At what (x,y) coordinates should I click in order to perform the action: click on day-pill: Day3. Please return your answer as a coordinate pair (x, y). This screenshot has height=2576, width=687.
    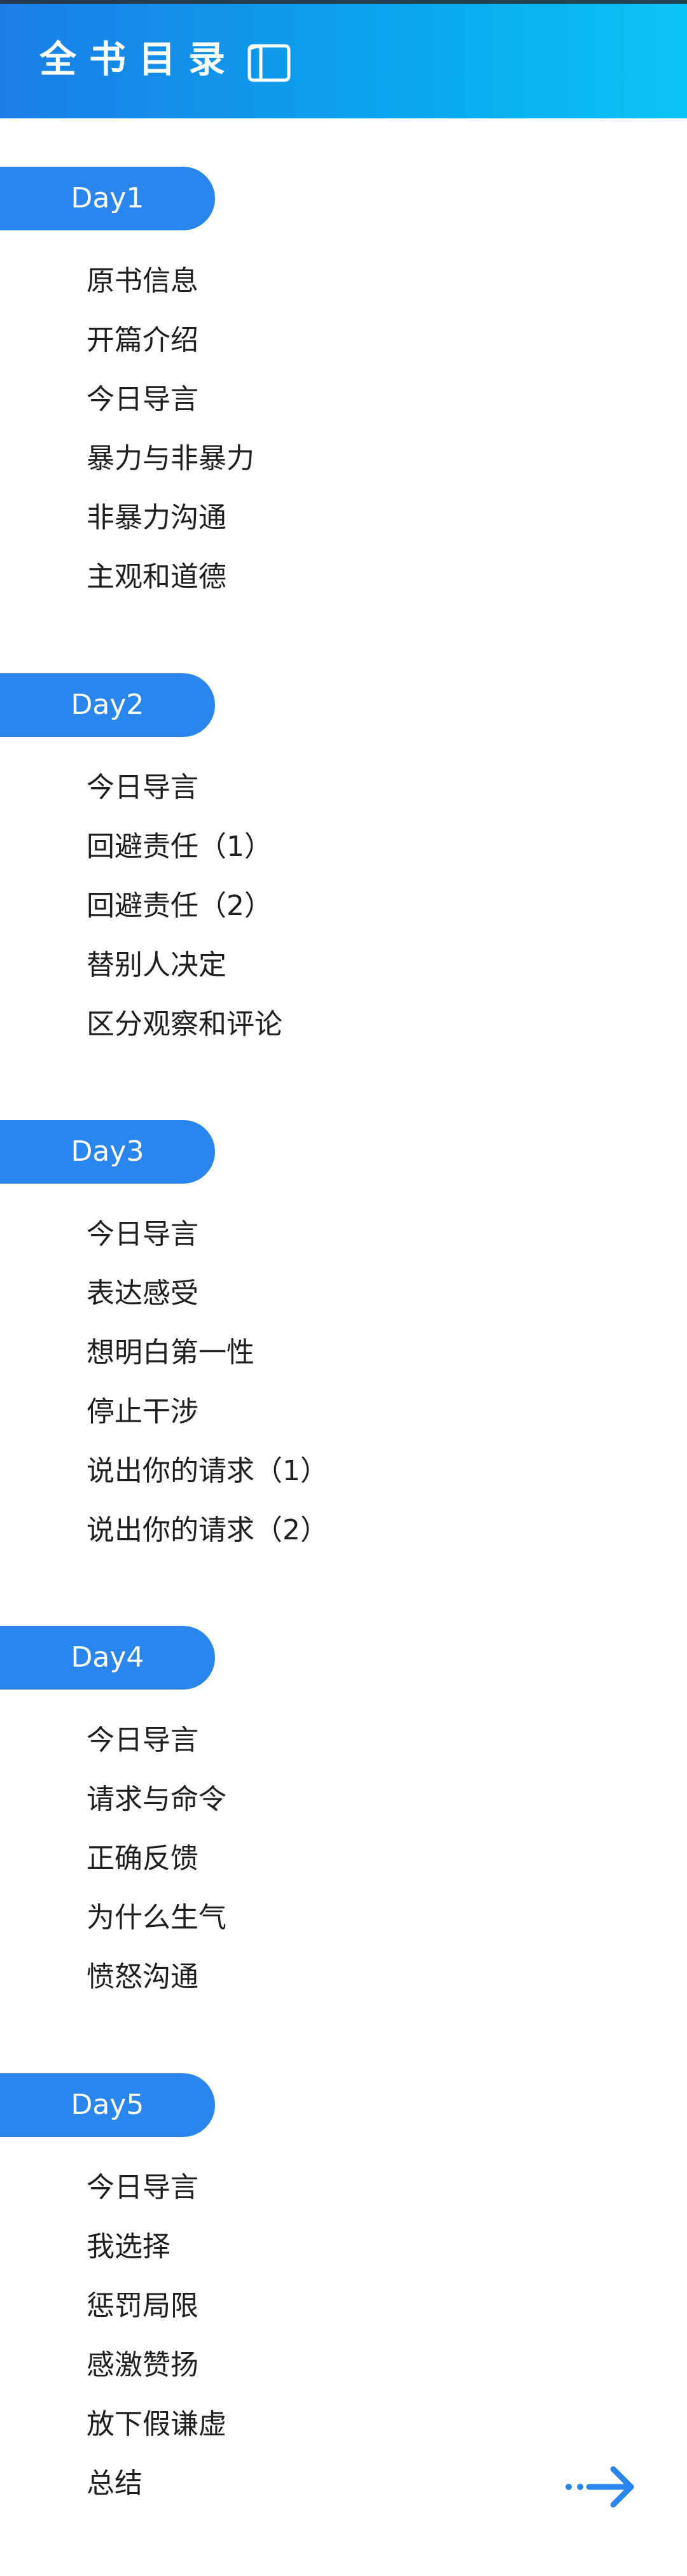
    Looking at the image, I should click on (107, 1152).